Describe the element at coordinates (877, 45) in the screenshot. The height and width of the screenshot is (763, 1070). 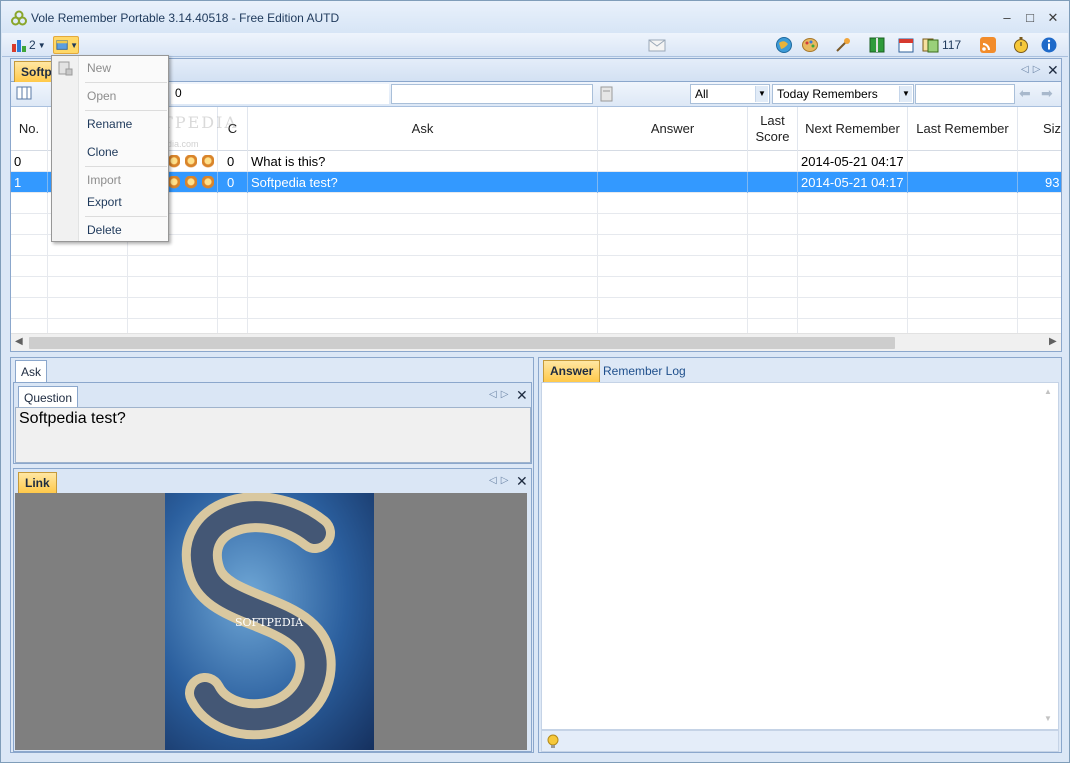
I see `book-icon` at that location.